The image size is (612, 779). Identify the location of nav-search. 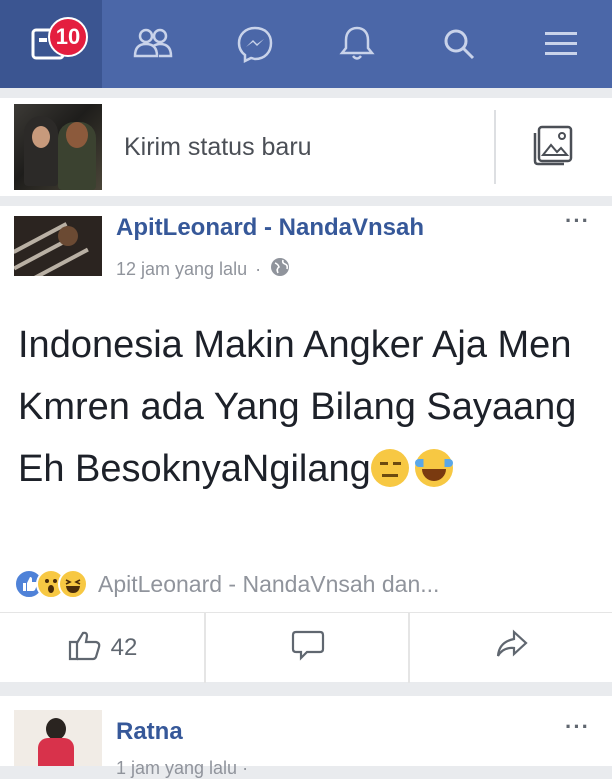
(459, 44).